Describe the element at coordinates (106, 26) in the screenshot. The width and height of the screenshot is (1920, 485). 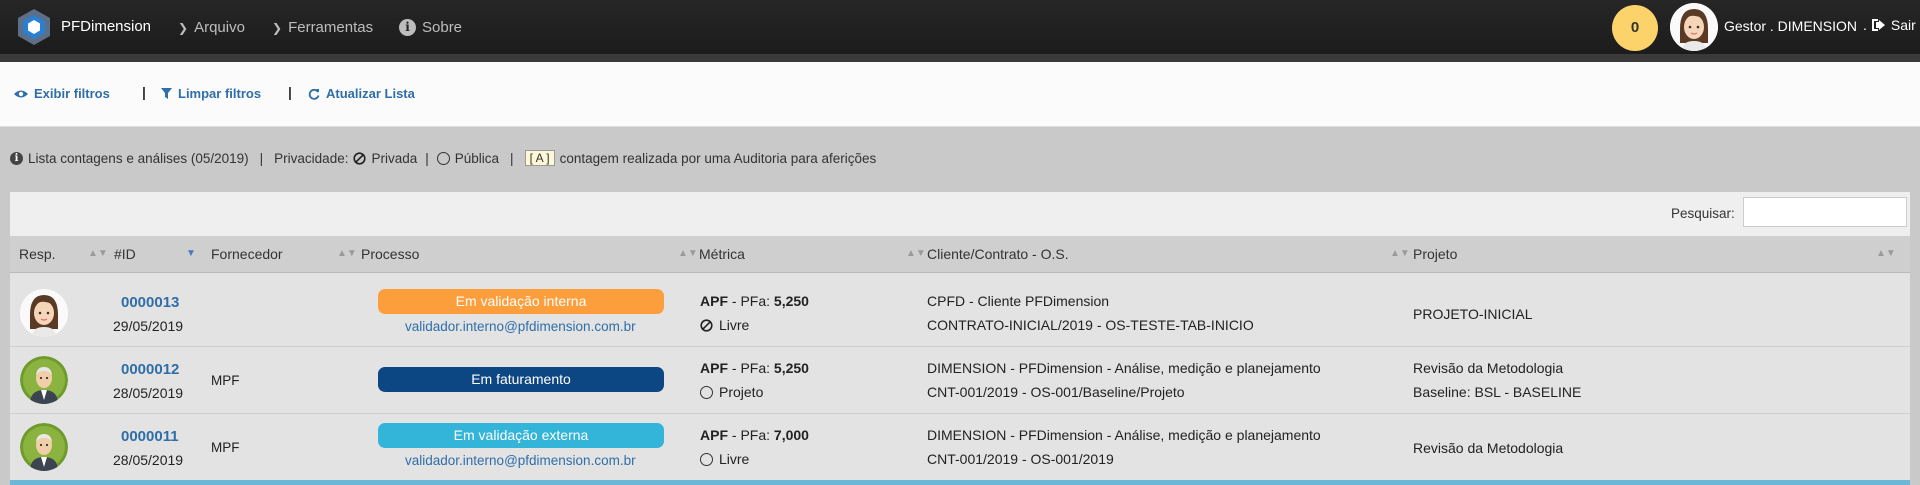
I see `app-brand: PFDimension` at that location.